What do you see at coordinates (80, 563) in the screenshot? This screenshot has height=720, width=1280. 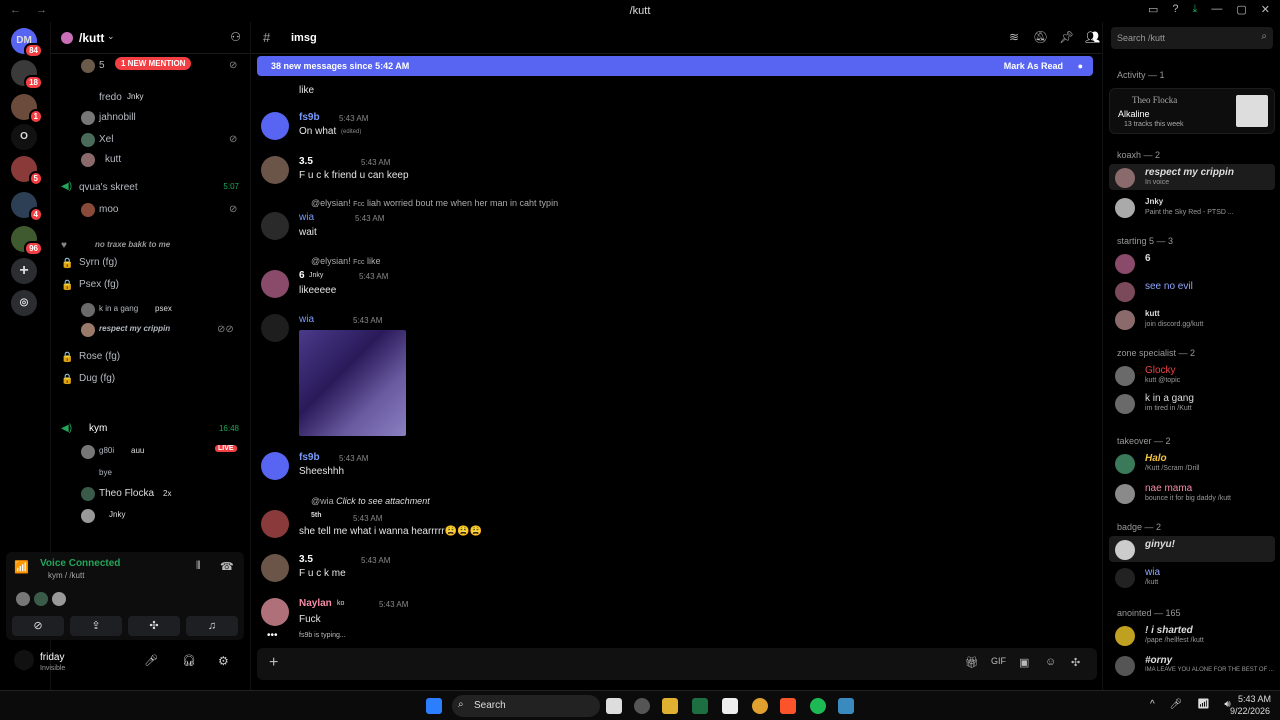 I see `voice-status: Voice Connected` at bounding box center [80, 563].